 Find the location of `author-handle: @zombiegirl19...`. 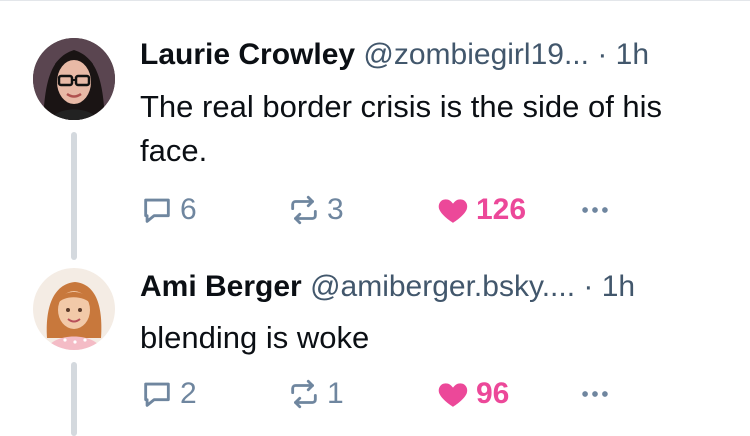

author-handle: @zombiegirl19... is located at coordinates (476, 54).